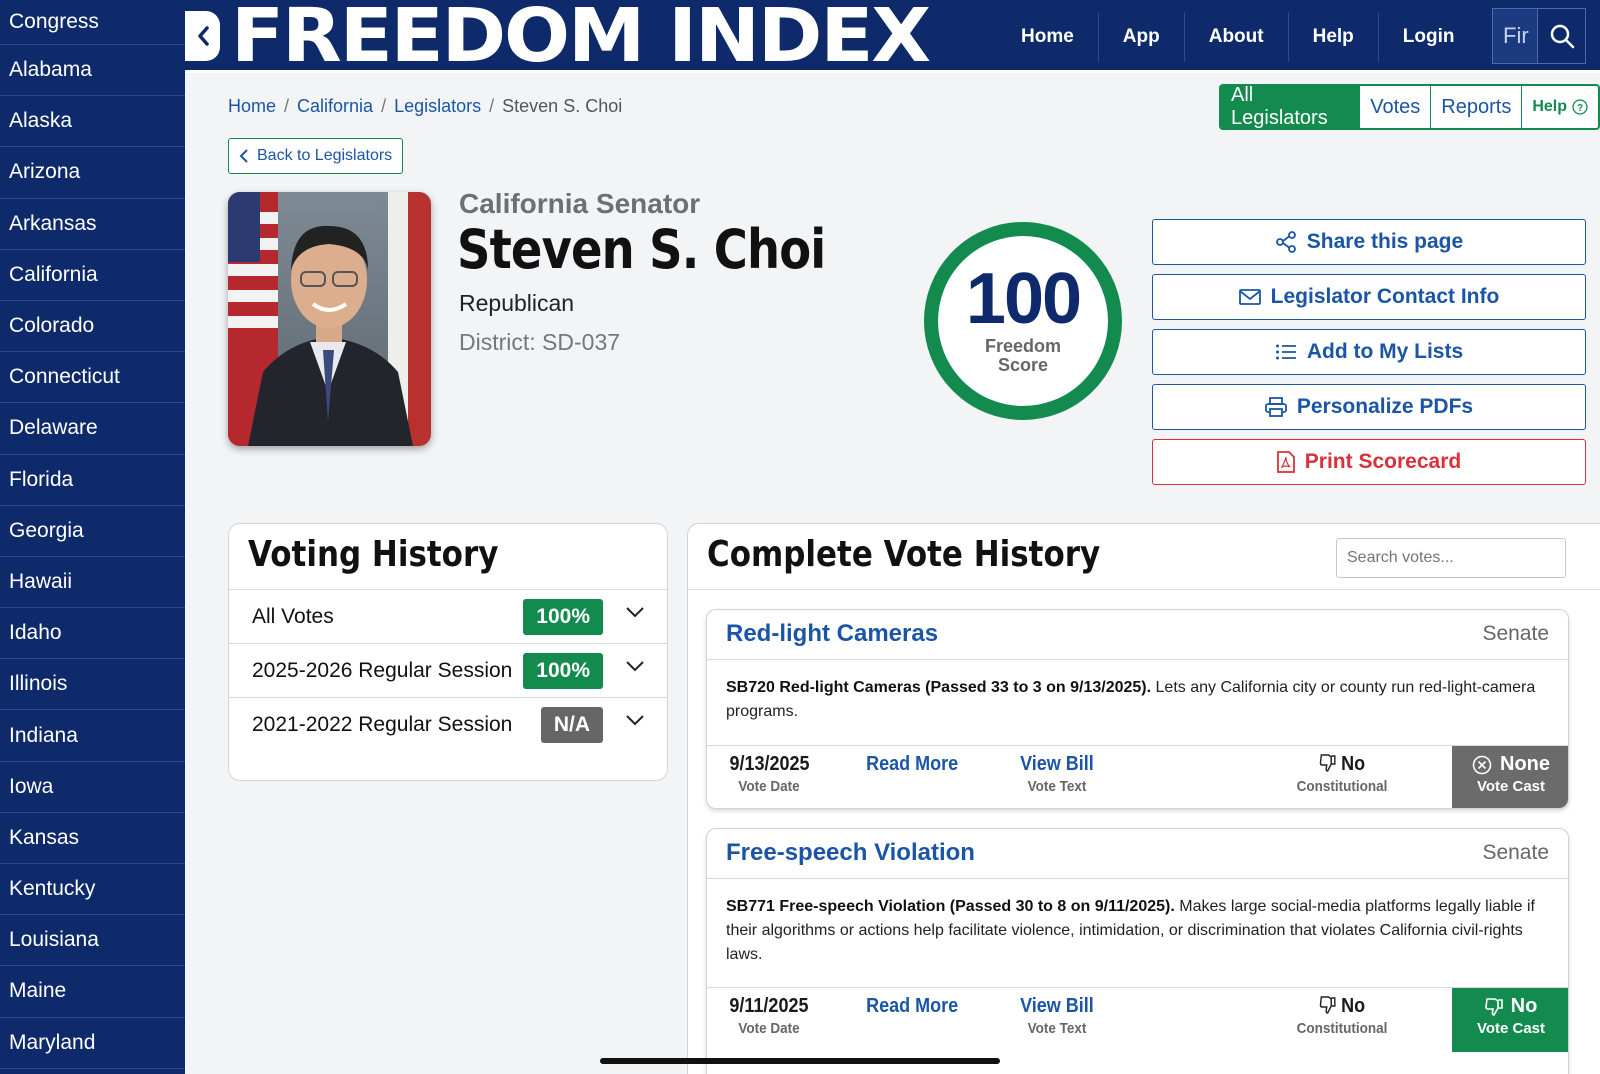  Describe the element at coordinates (92, 122) in the screenshot. I see `sidebar-item-alaska: Alaska` at that location.